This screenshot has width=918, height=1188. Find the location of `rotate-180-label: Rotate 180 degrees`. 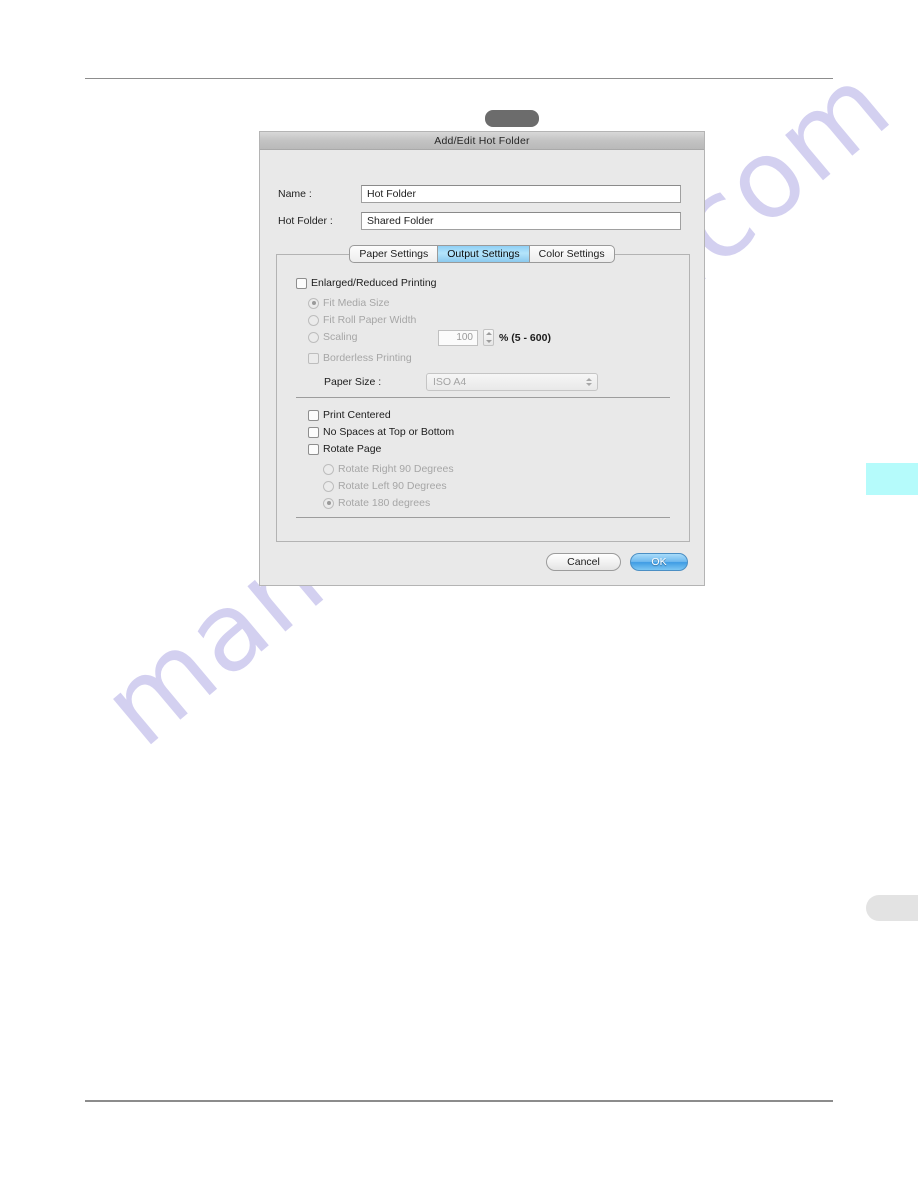

rotate-180-label: Rotate 180 degrees is located at coordinates (384, 503).